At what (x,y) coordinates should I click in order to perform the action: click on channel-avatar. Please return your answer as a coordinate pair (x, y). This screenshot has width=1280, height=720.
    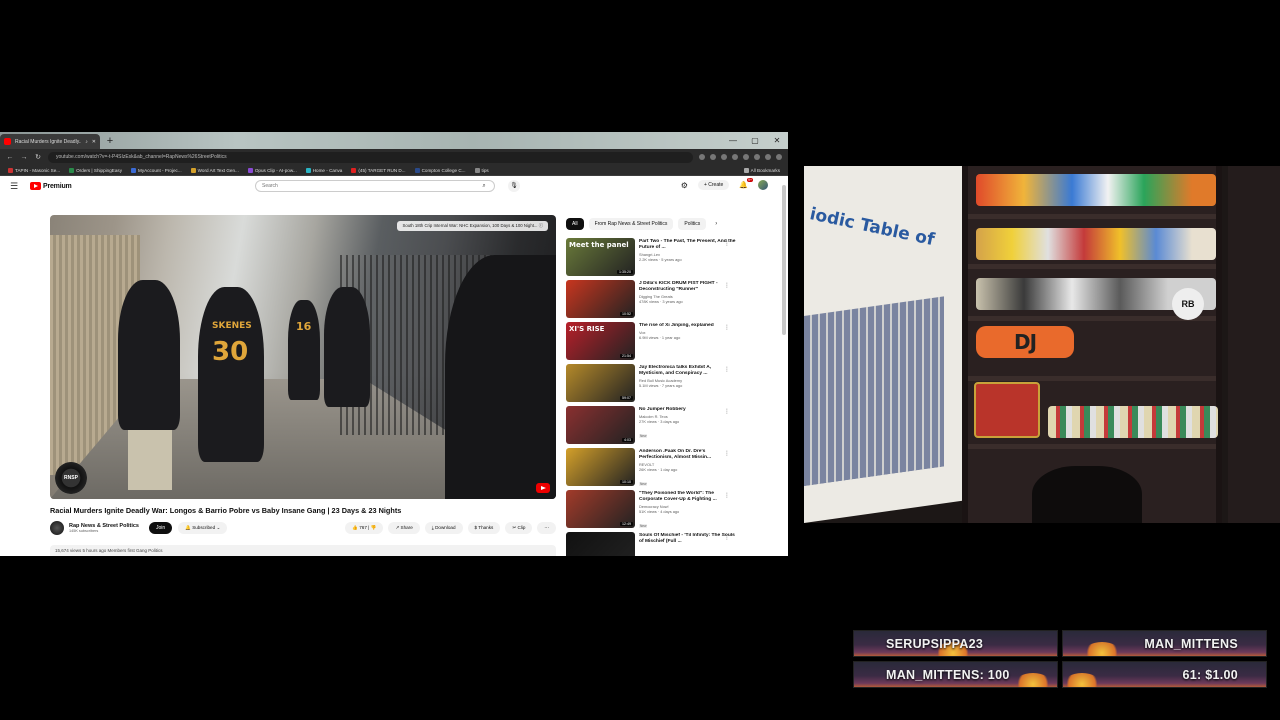
    Looking at the image, I should click on (57, 528).